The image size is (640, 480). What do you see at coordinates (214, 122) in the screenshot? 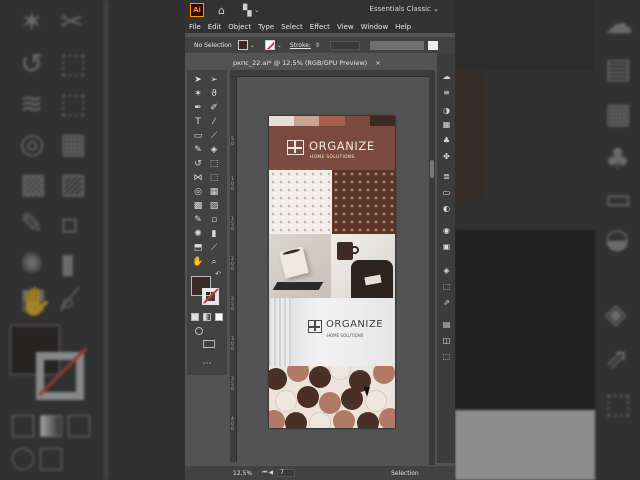
I see `line-tool-icon: ⁄` at bounding box center [214, 122].